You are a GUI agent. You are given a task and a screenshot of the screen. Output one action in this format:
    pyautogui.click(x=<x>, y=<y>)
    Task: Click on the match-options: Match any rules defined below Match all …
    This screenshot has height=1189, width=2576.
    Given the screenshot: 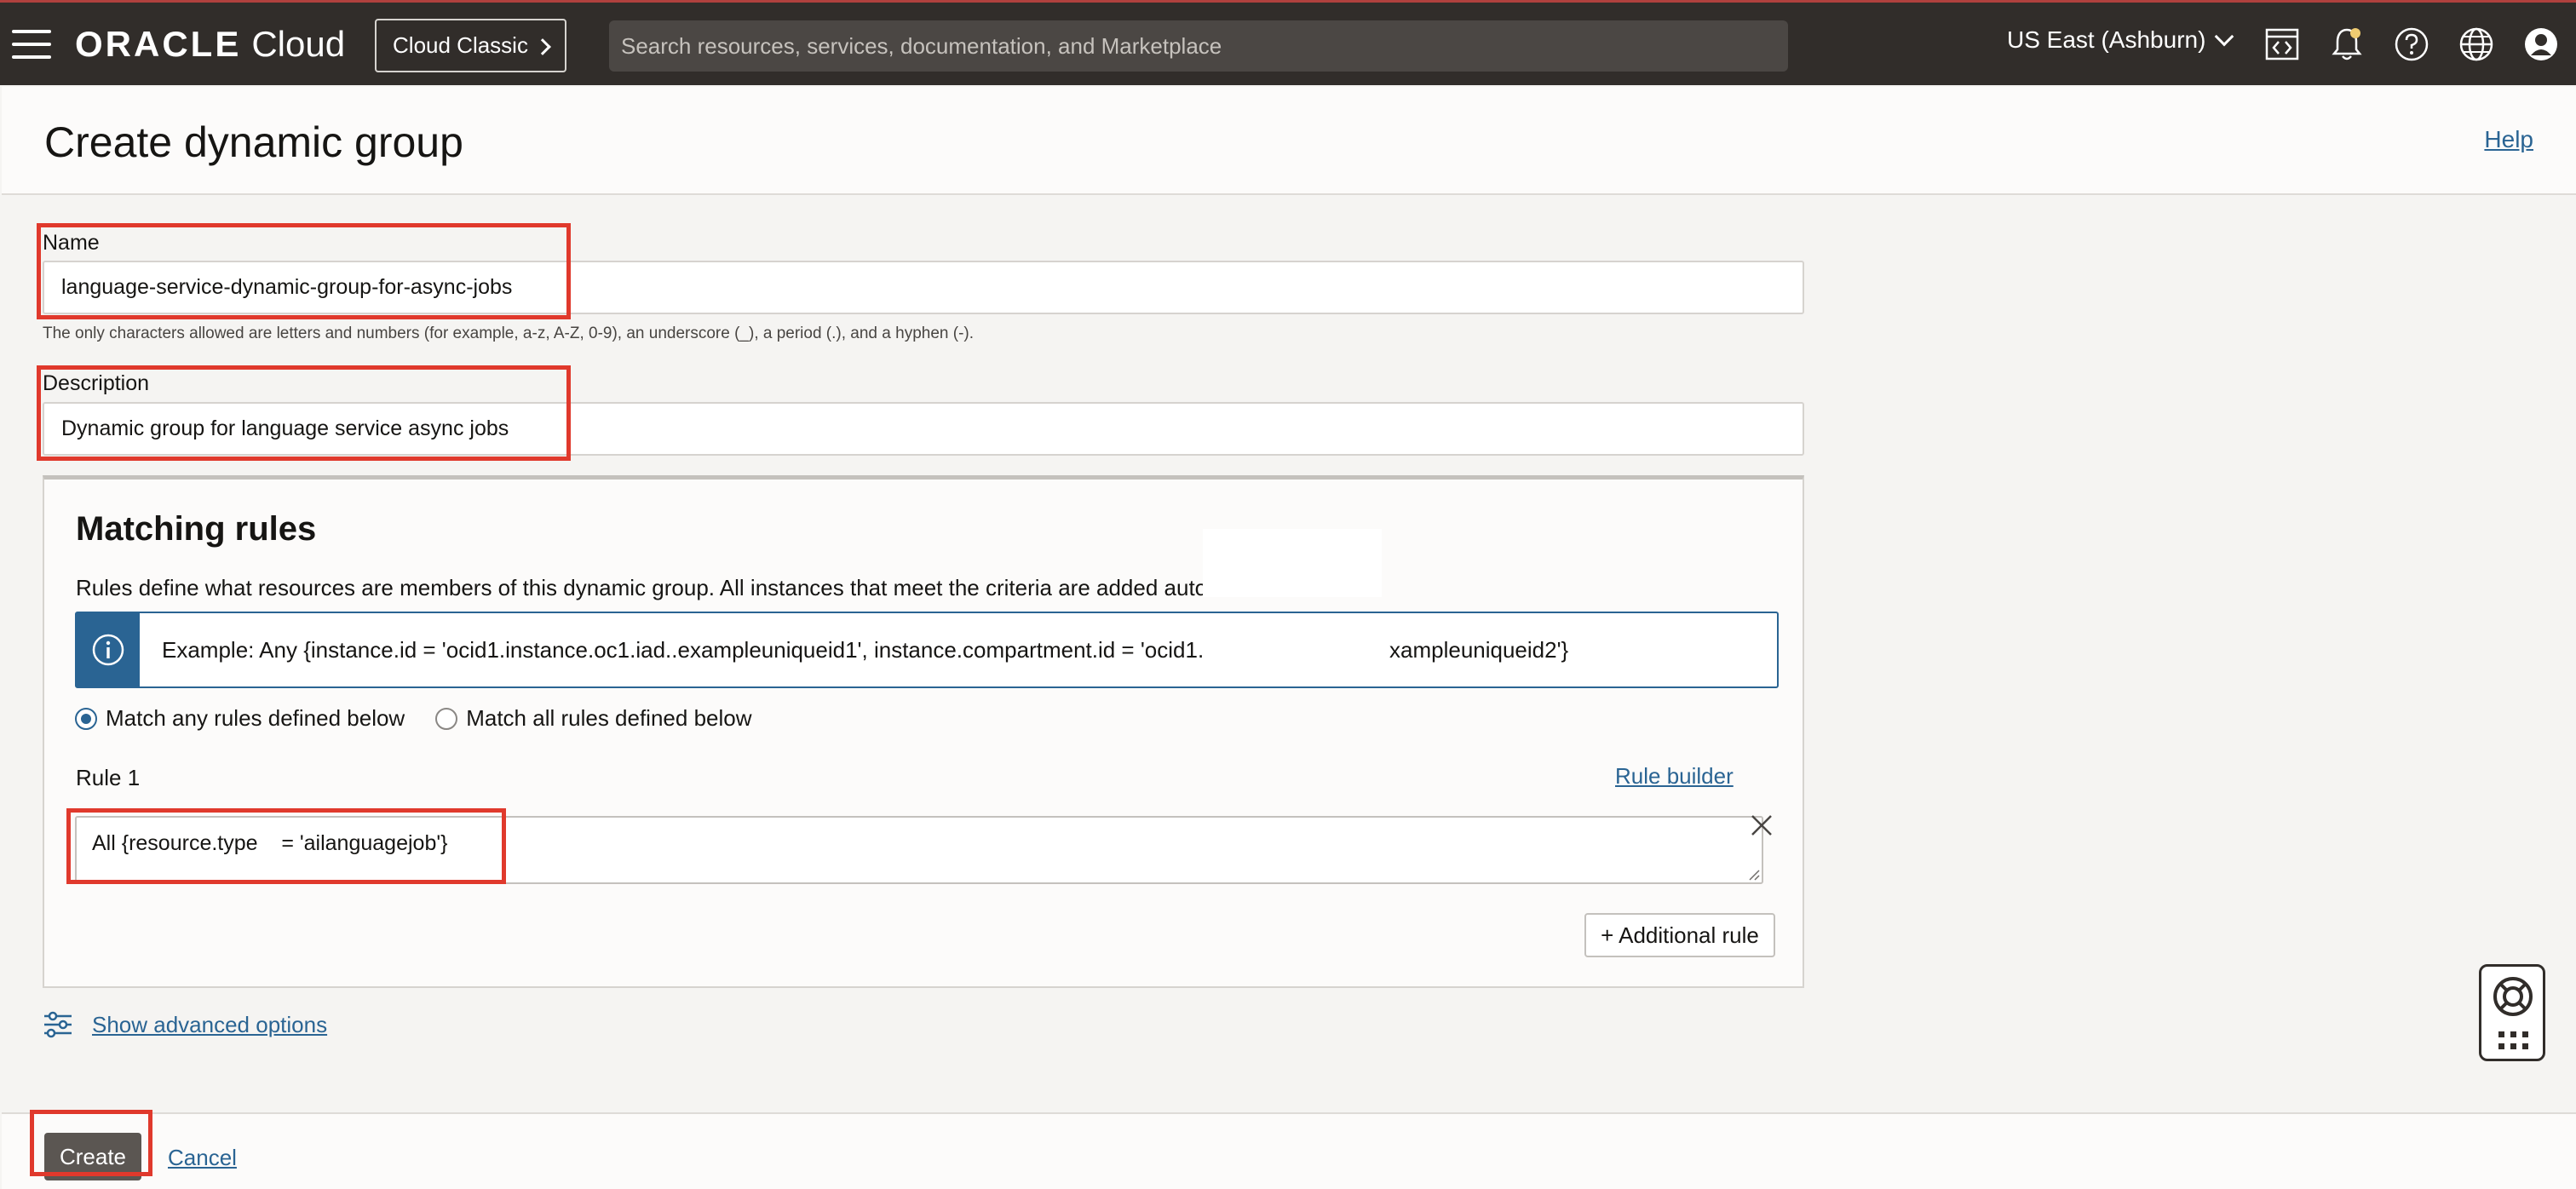 What is the action you would take?
    pyautogui.click(x=414, y=719)
    